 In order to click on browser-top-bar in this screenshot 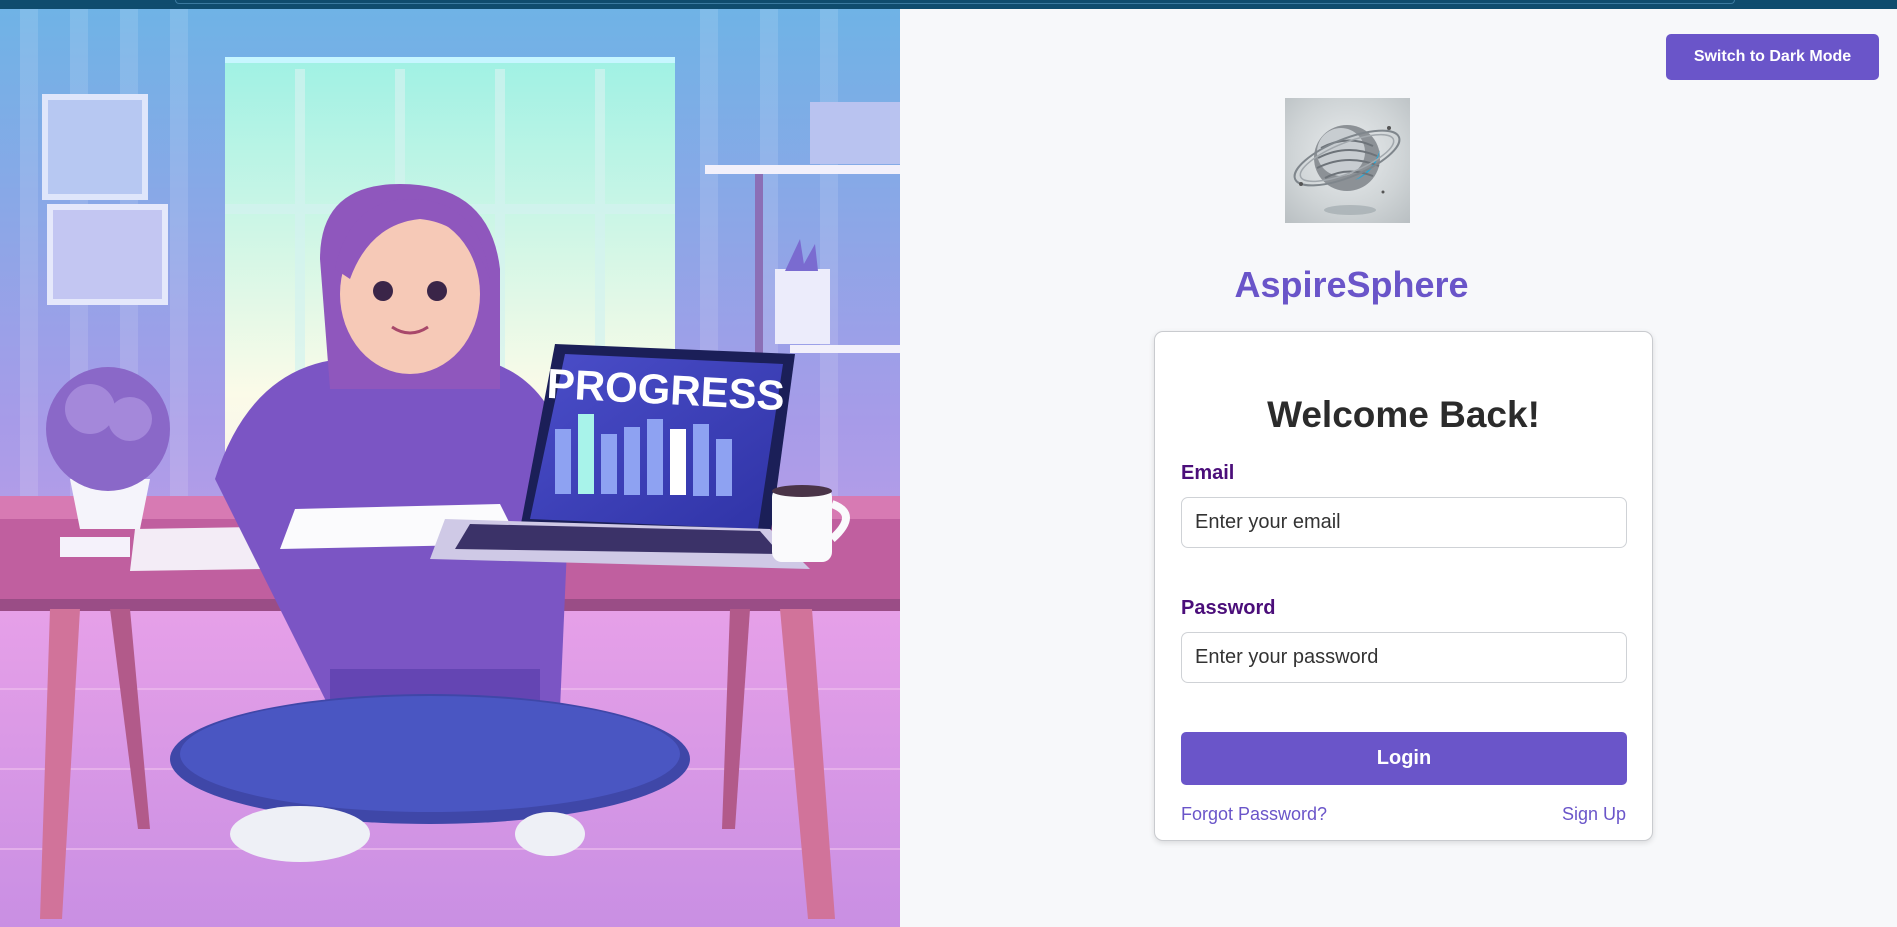, I will do `click(948, 4)`.